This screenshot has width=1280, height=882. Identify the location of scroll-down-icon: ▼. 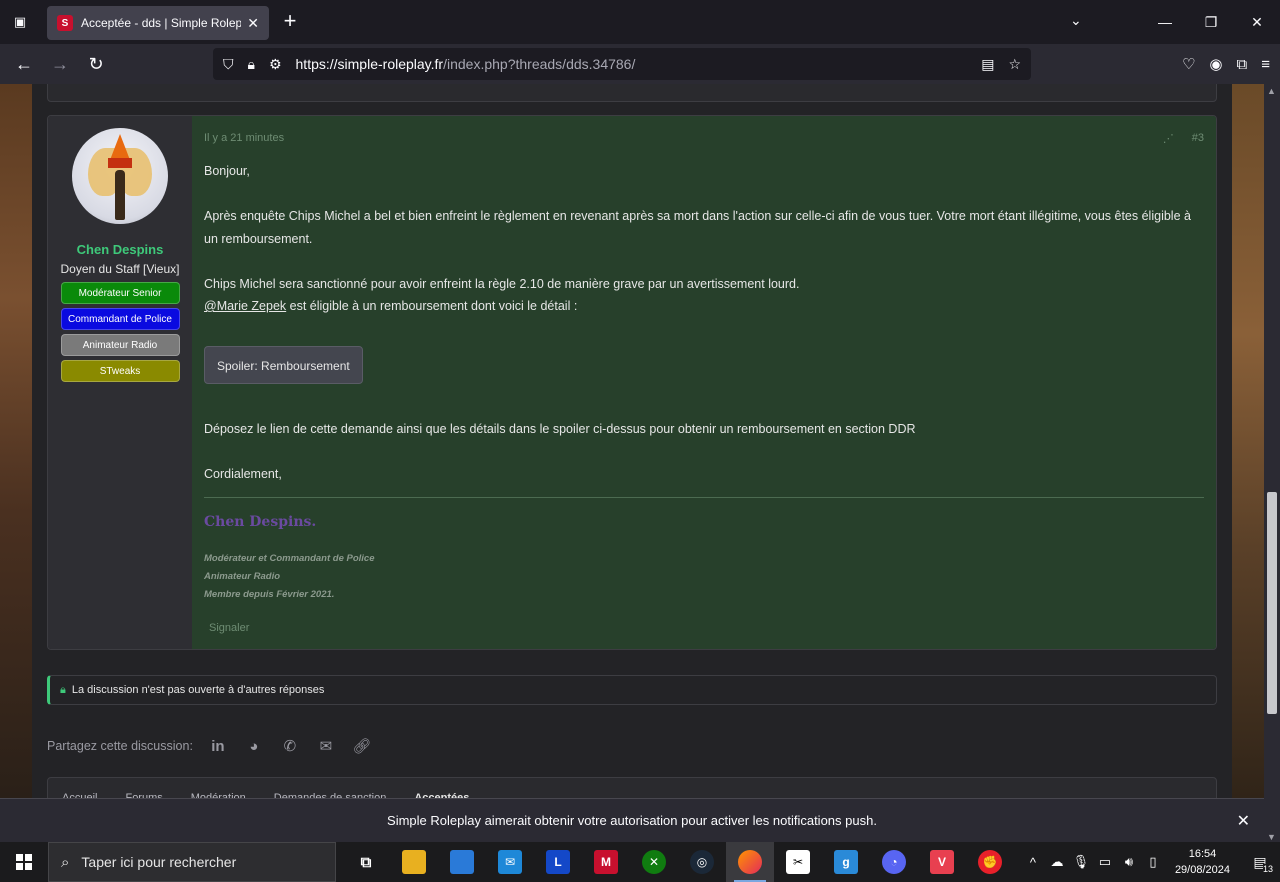
(1271, 837).